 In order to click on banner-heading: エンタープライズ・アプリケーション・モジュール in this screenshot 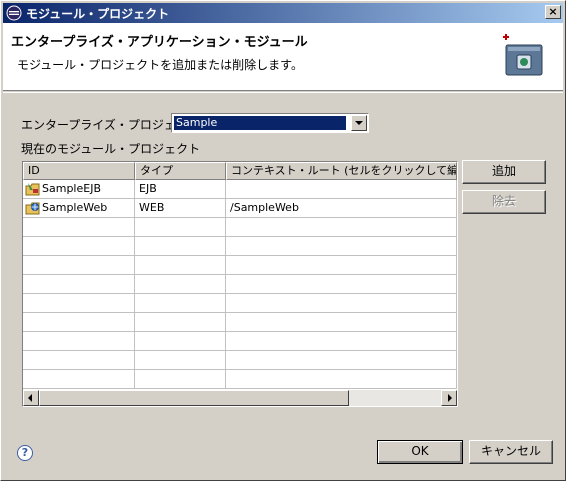, I will do `click(159, 42)`.